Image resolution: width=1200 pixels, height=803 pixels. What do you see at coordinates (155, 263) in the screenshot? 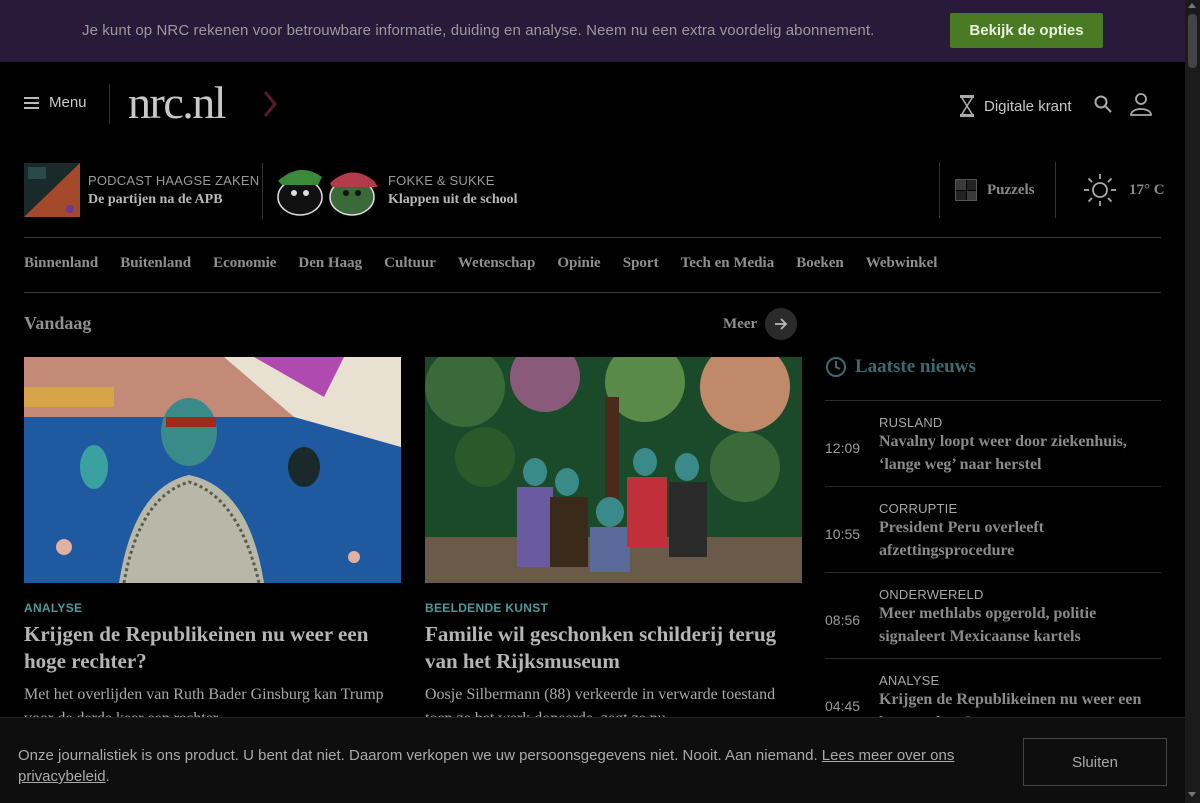
I see `nav-item-buitenland: Buitenland` at bounding box center [155, 263].